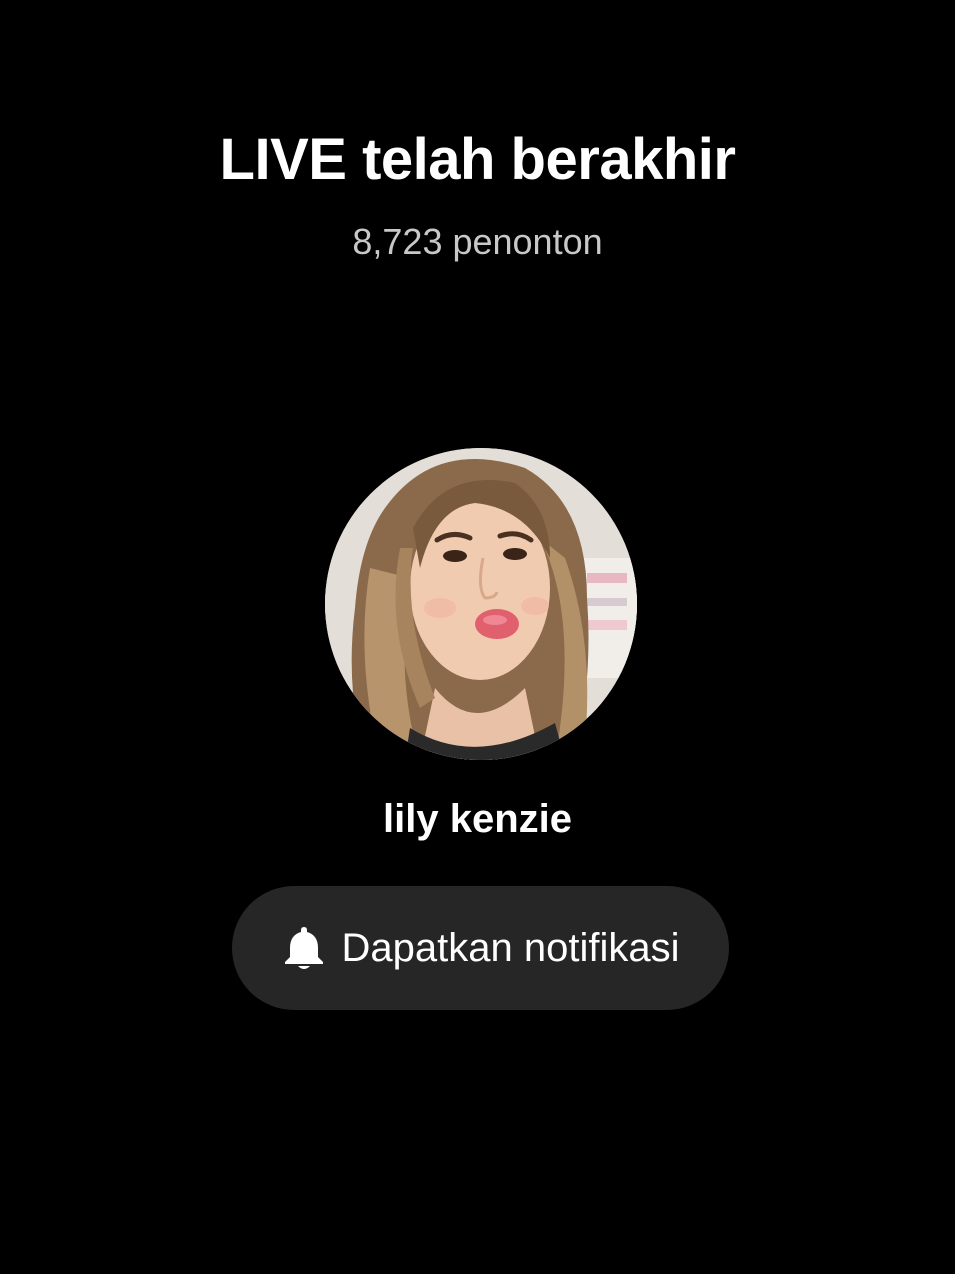  Describe the element at coordinates (477, 819) in the screenshot. I see `host-username: lily kenzie` at that location.